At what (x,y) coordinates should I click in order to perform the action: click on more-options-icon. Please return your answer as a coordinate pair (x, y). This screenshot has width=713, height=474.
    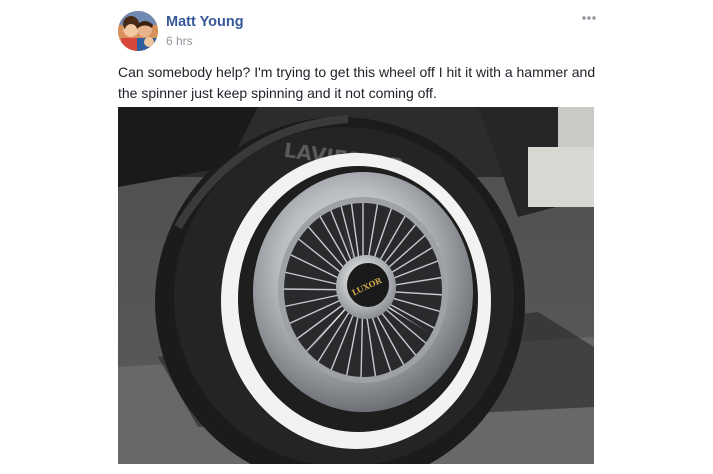
    Looking at the image, I should click on (589, 17).